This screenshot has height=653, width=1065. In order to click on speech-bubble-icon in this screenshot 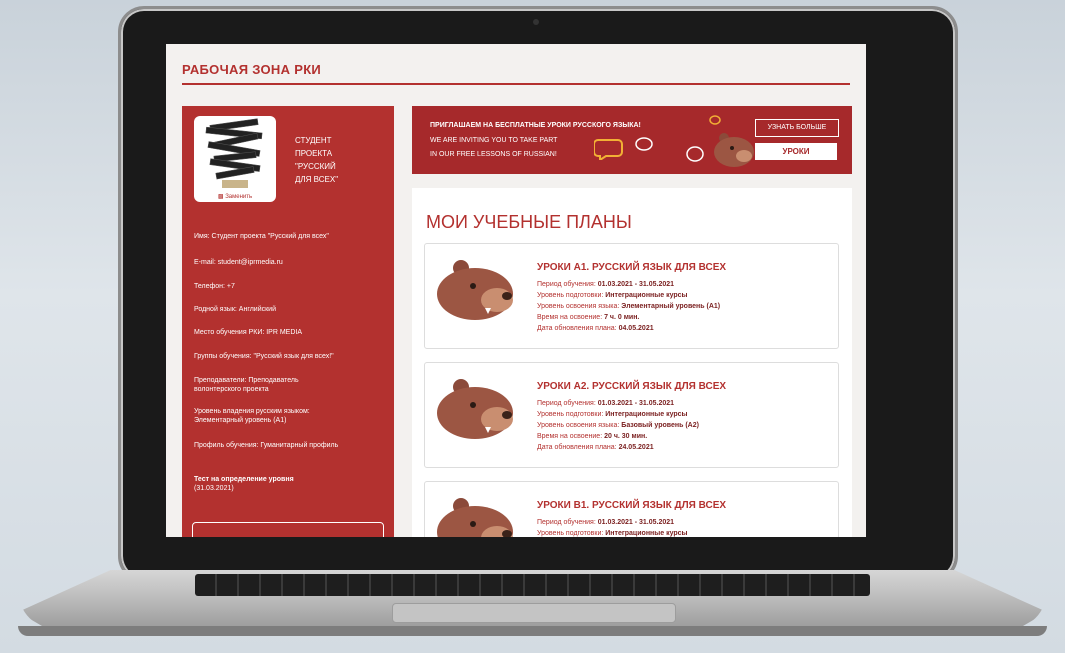, I will do `click(608, 149)`.